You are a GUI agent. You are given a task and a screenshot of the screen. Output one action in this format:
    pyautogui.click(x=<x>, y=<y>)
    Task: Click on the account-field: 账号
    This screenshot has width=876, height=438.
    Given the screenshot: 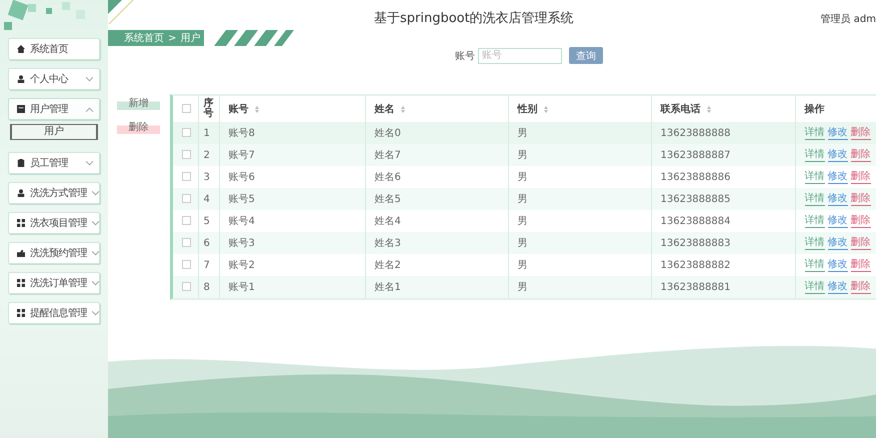 What is the action you would take?
    pyautogui.click(x=520, y=56)
    